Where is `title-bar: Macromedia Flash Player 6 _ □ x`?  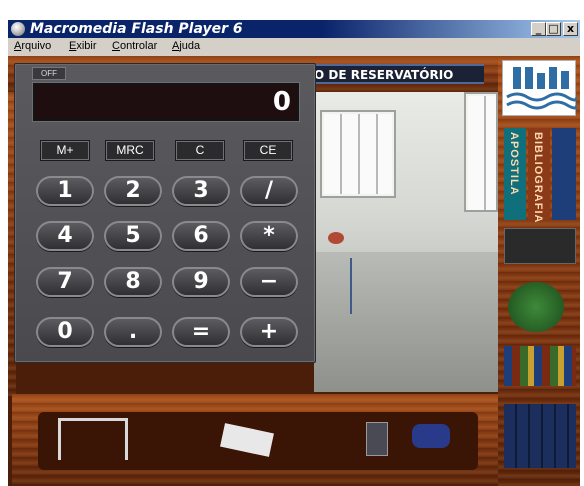
title-bar: Macromedia Flash Player 6 _ □ x is located at coordinates (294, 29).